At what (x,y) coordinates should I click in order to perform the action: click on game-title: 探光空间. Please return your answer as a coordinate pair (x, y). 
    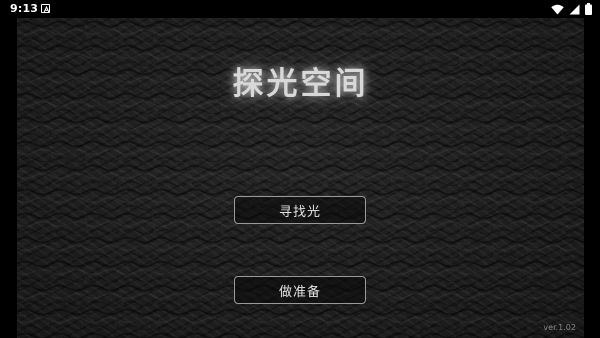
    Looking at the image, I should click on (300, 84).